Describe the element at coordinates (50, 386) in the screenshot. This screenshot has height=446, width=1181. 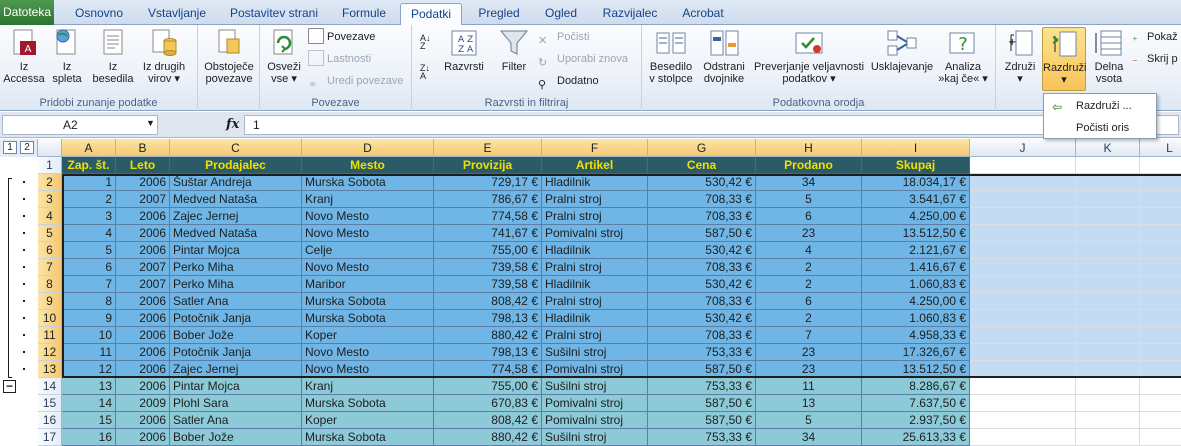
I see `row-header: 14` at that location.